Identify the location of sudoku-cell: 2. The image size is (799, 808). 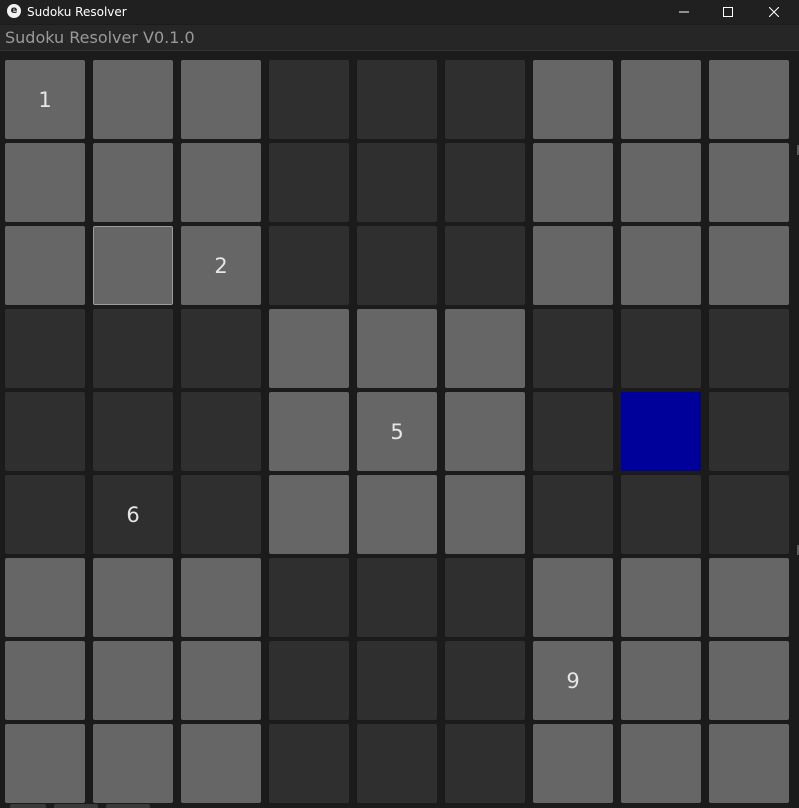
(221, 265).